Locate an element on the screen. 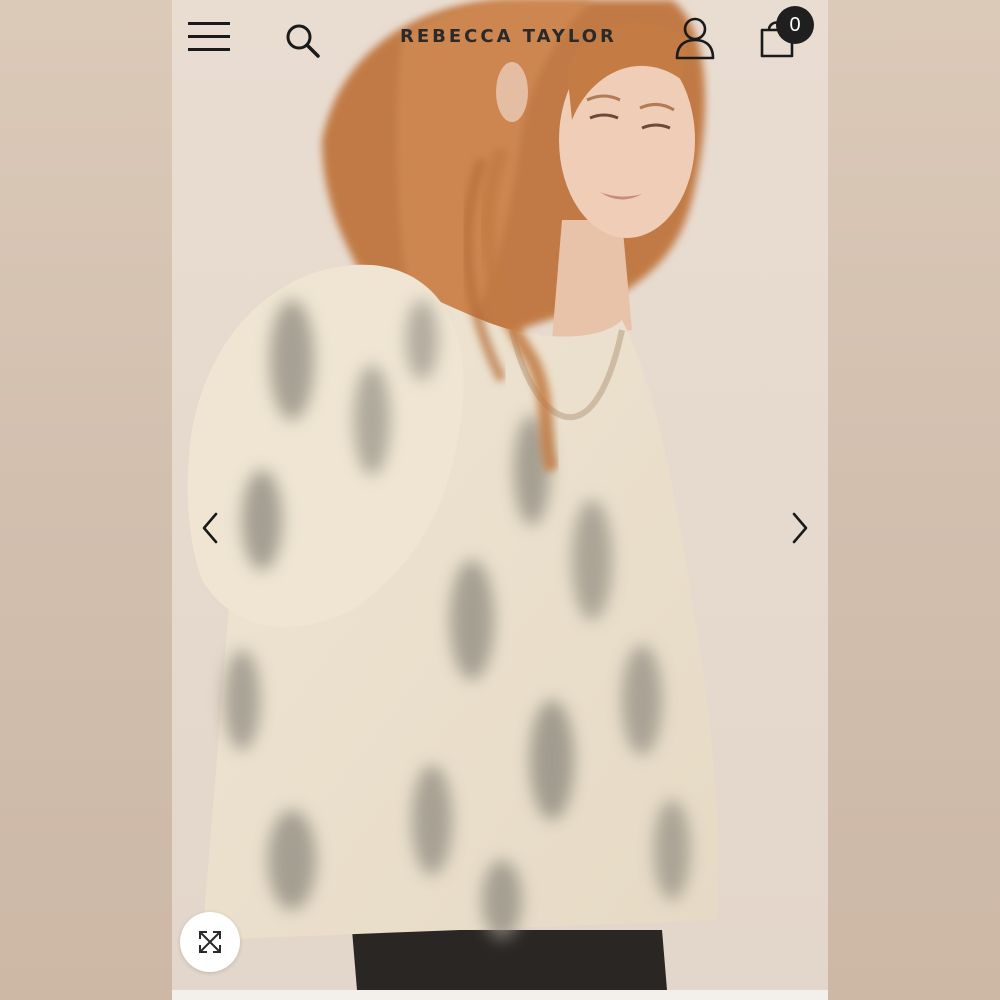 The image size is (1000, 1000). zoom-button is located at coordinates (210, 942).